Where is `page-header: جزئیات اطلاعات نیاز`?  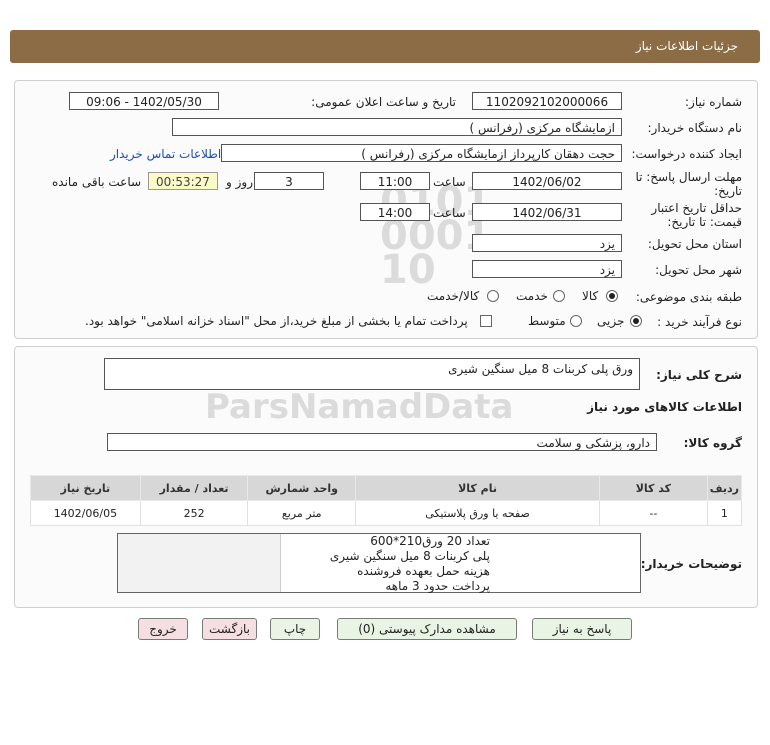 page-header: جزئیات اطلاعات نیاز is located at coordinates (385, 46).